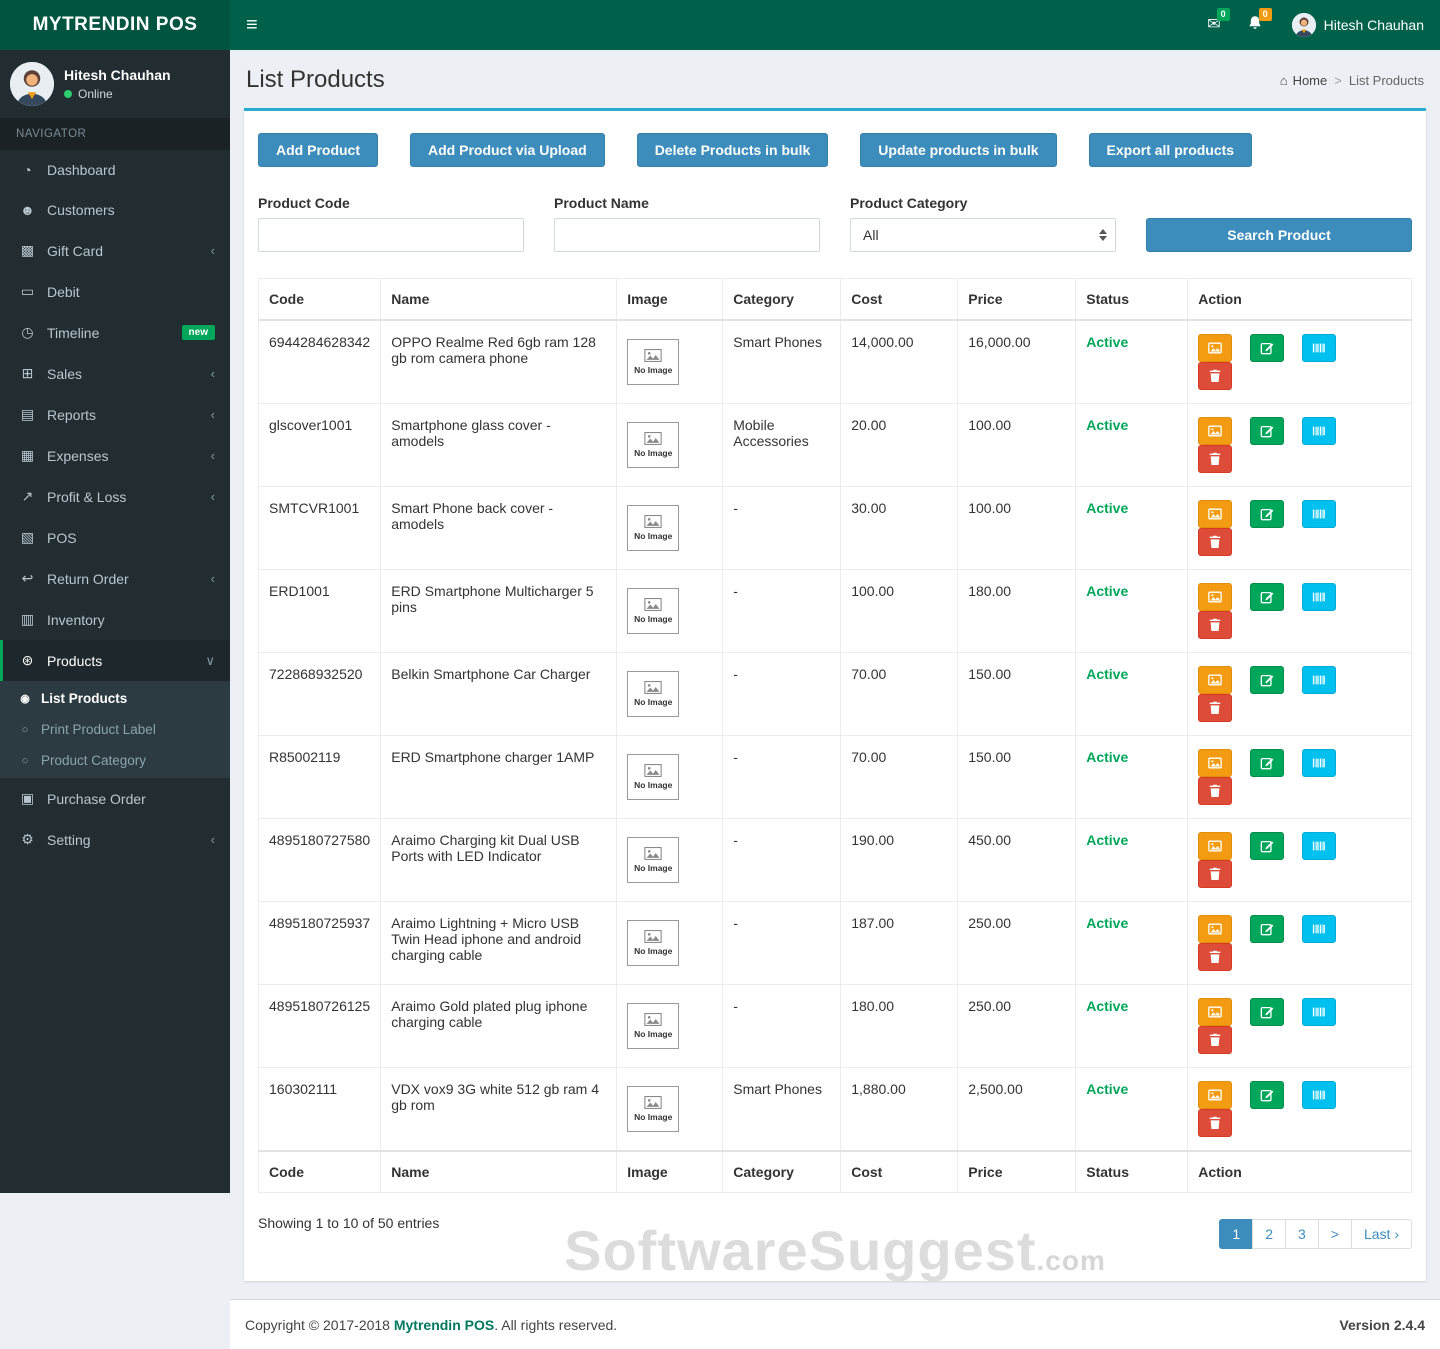 This screenshot has height=1349, width=1440. Describe the element at coordinates (983, 235) in the screenshot. I see `product-category-select: All` at that location.